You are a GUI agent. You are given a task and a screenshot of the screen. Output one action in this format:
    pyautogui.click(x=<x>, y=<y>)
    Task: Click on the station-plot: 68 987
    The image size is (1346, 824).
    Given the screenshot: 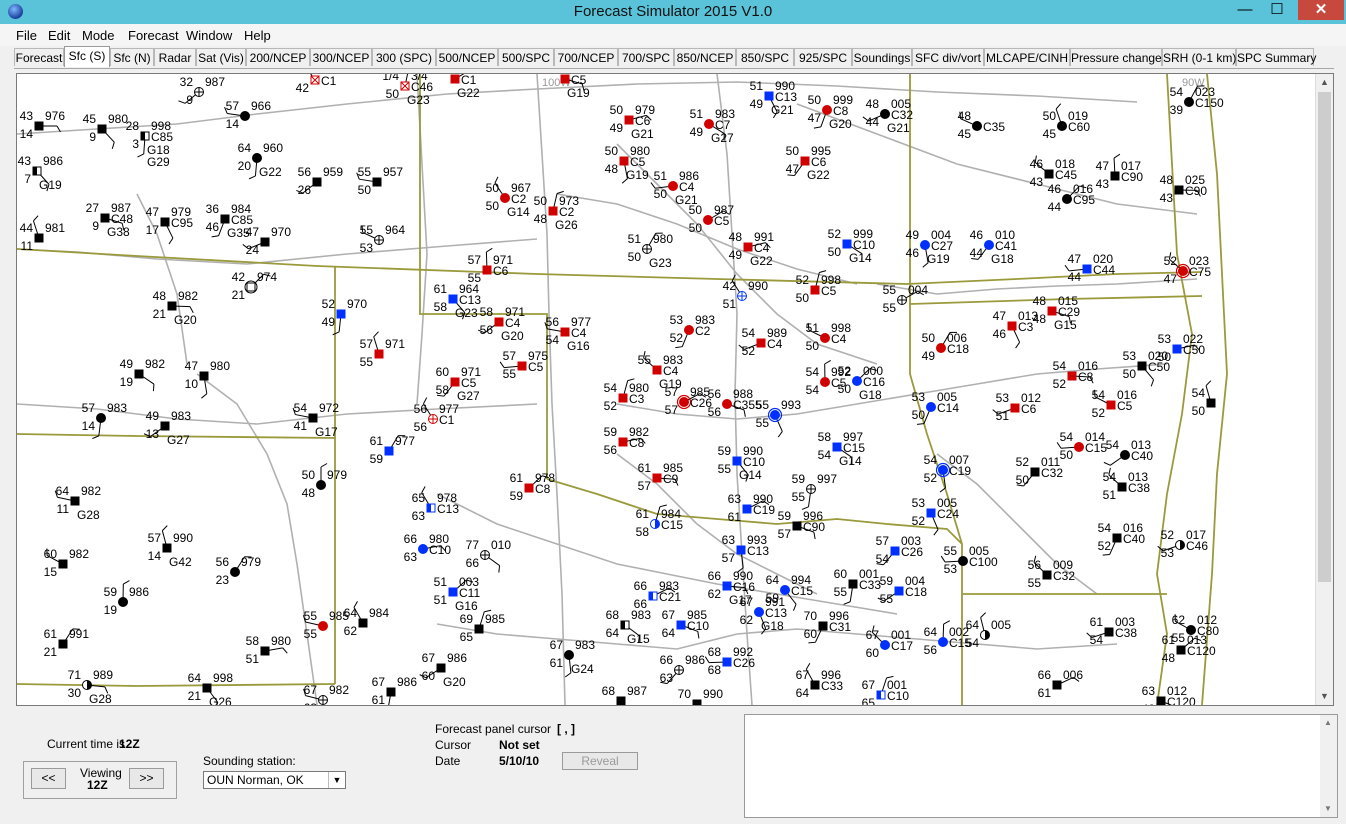 What is the action you would take?
    pyautogui.click(x=625, y=694)
    